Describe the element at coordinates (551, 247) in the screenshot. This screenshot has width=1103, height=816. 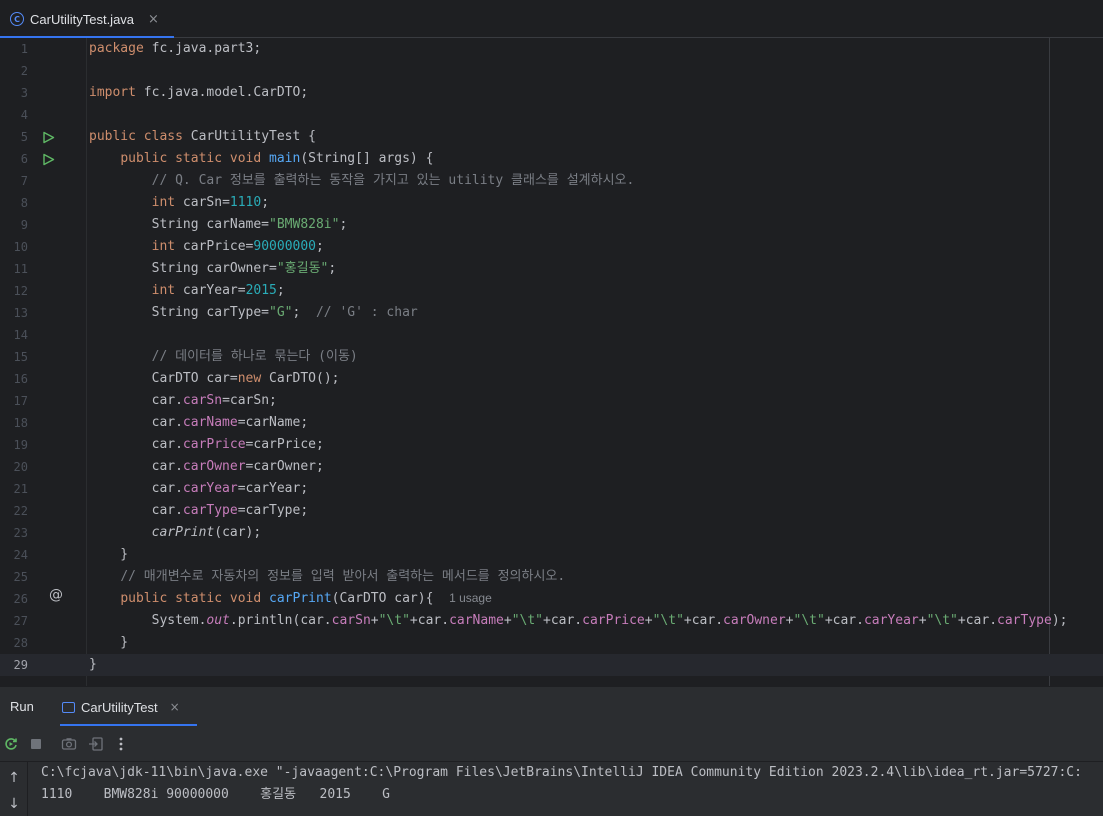
I see `code-line: 10 int carPrice=90000000;` at that location.